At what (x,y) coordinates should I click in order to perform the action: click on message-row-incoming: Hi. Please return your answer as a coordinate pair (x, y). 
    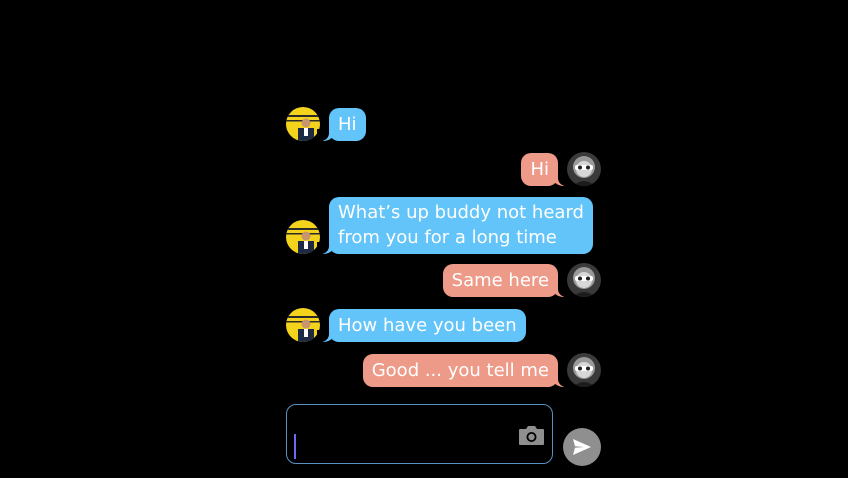
    Looking at the image, I should click on (326, 124).